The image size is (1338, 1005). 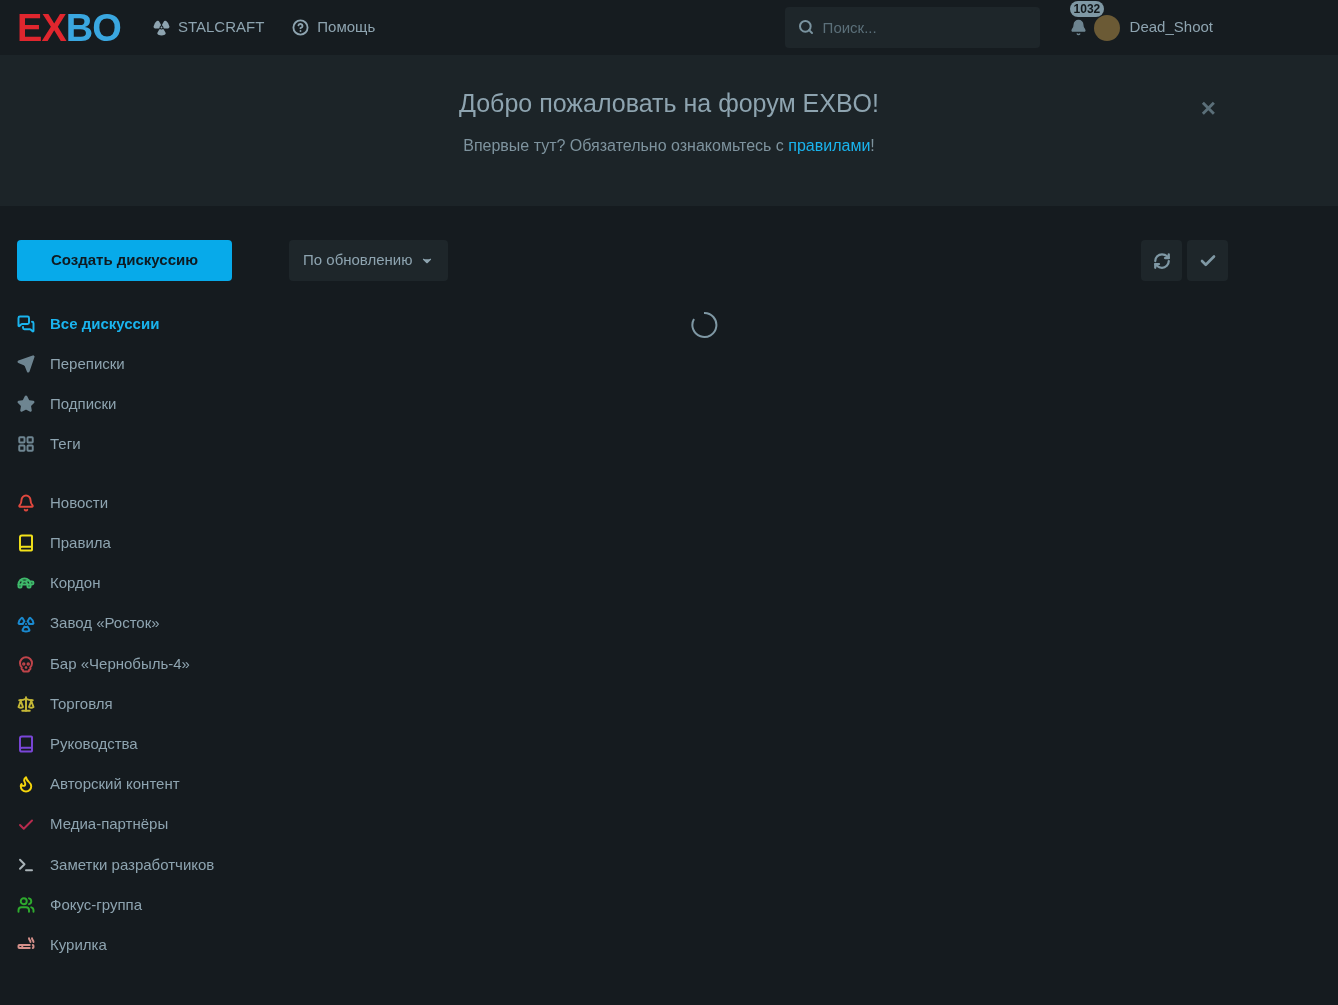 What do you see at coordinates (124, 324) in the screenshot?
I see `sidebar-item: Все дискуссии` at bounding box center [124, 324].